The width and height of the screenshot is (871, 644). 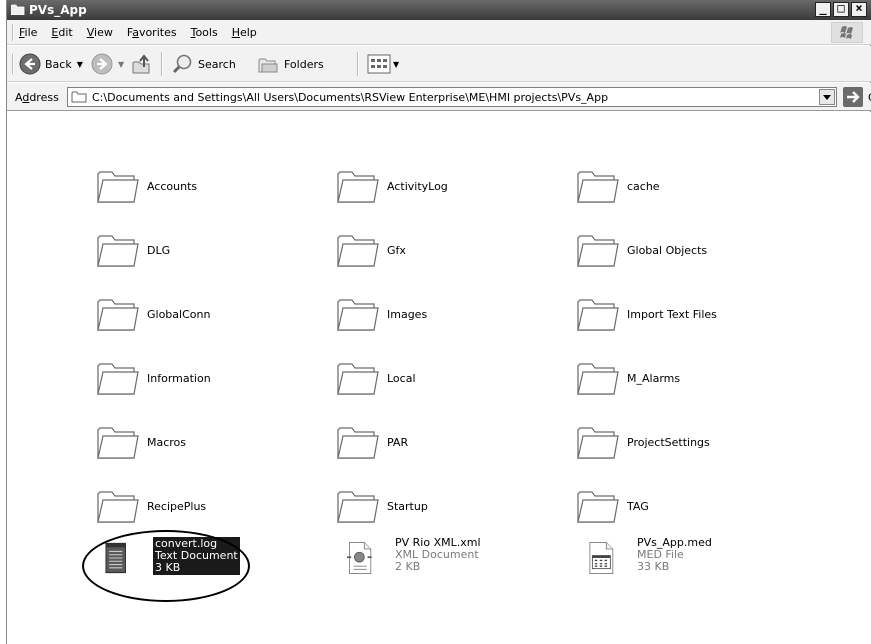 I want to click on file-item-pv-rio-xml: PV Rio XML.xml XML Document 2 KB, so click(x=463, y=564).